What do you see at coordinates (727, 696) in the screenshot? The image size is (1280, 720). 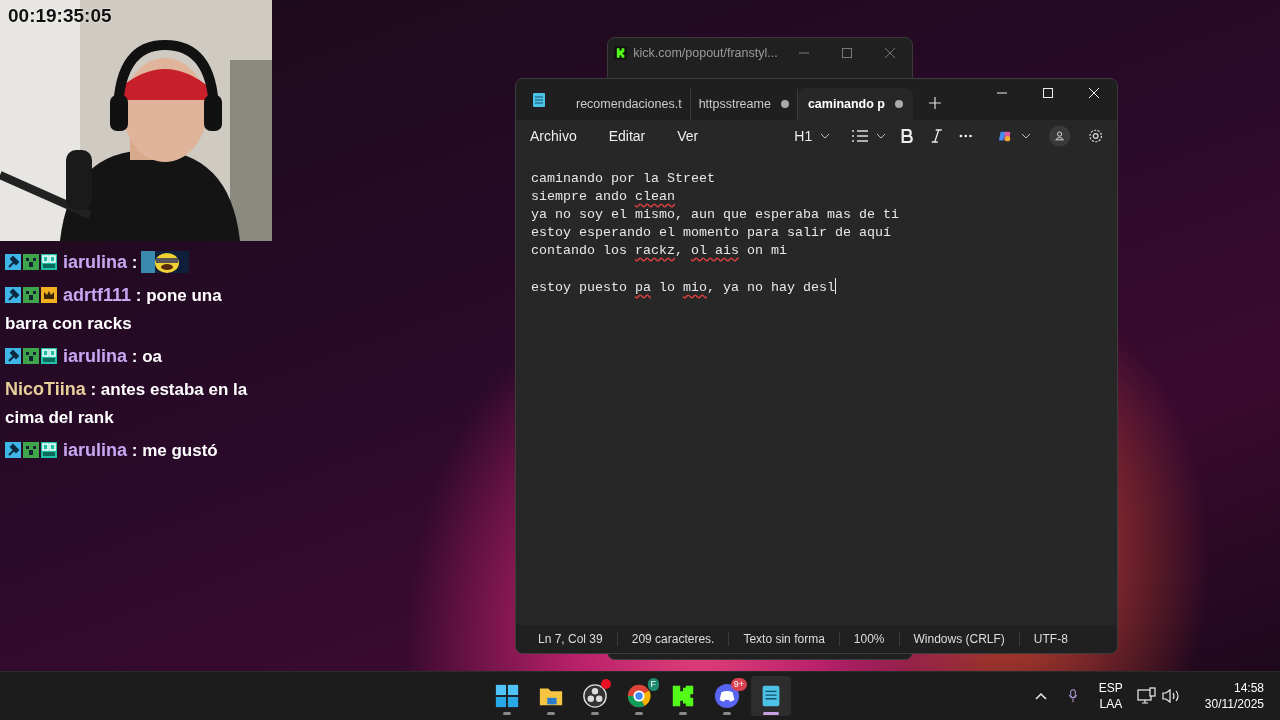 I see `chat-taskbar-button: 9+` at bounding box center [727, 696].